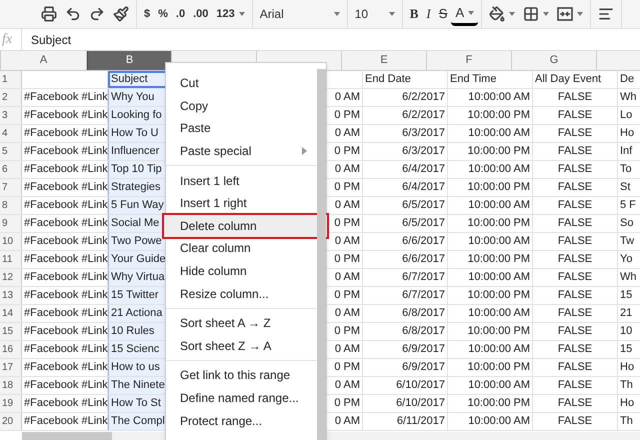 The height and width of the screenshot is (440, 640). What do you see at coordinates (405, 295) in the screenshot?
I see `table-cell: 6/7/2017` at bounding box center [405, 295].